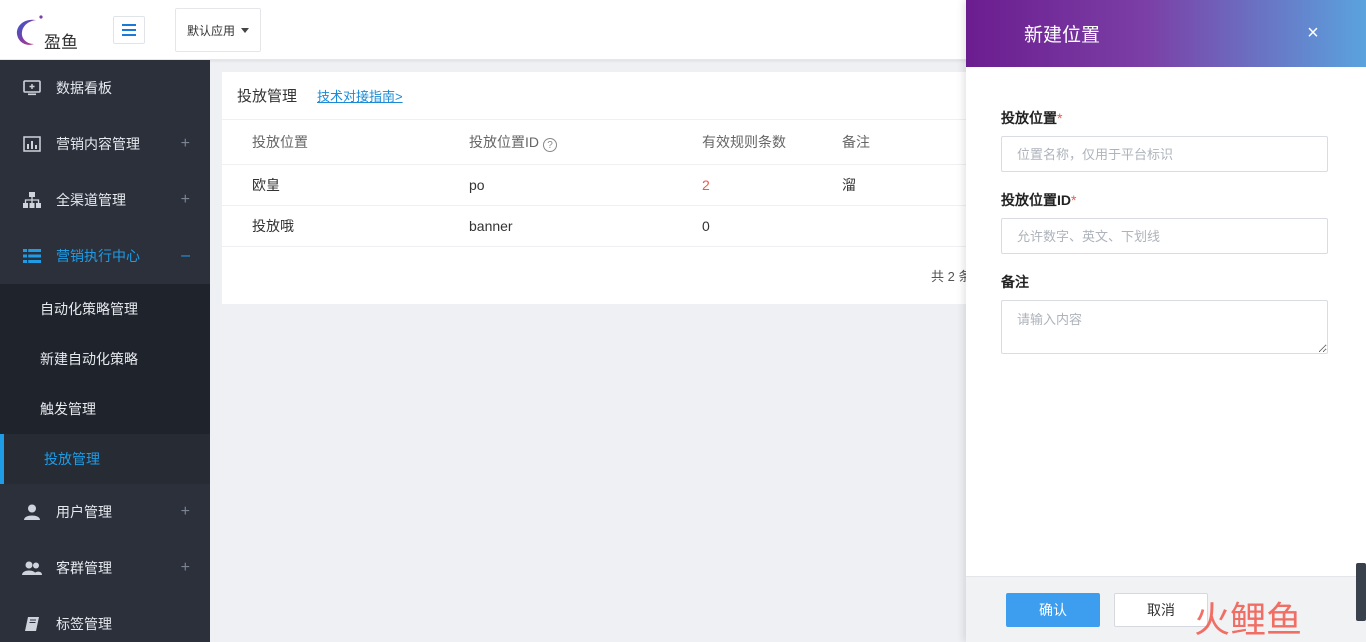  Describe the element at coordinates (84, 88) in the screenshot. I see `sidebar-item-label: 数据看板` at that location.